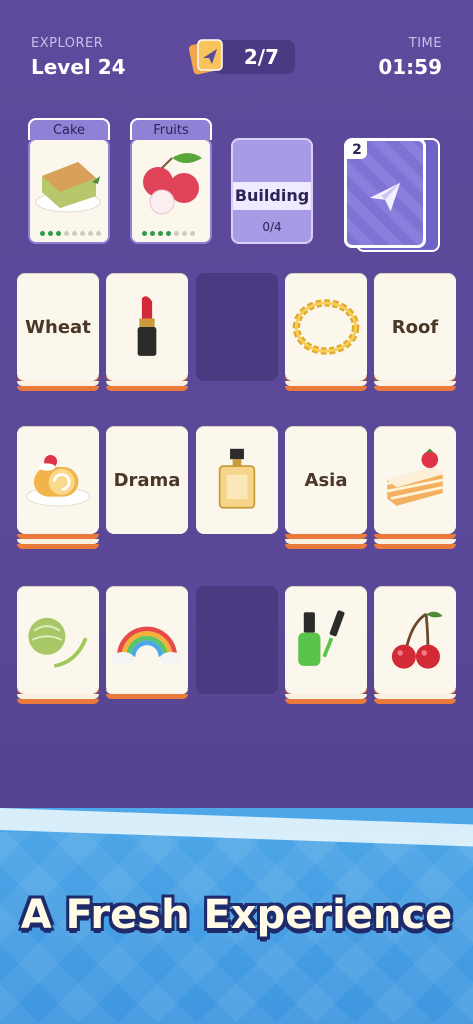 This screenshot has height=1024, width=473. I want to click on card-cherry, so click(415, 648).